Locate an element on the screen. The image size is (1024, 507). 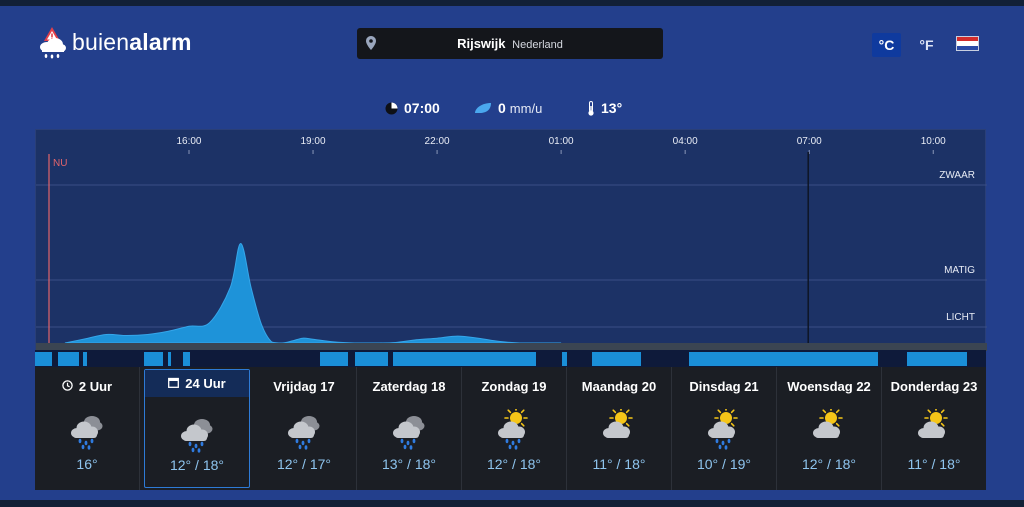
summary-rain-value: 0 is located at coordinates (502, 108).